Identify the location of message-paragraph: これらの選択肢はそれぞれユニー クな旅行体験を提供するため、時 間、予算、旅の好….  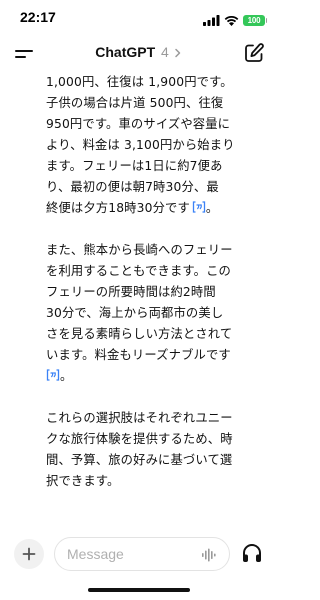
(157, 450).